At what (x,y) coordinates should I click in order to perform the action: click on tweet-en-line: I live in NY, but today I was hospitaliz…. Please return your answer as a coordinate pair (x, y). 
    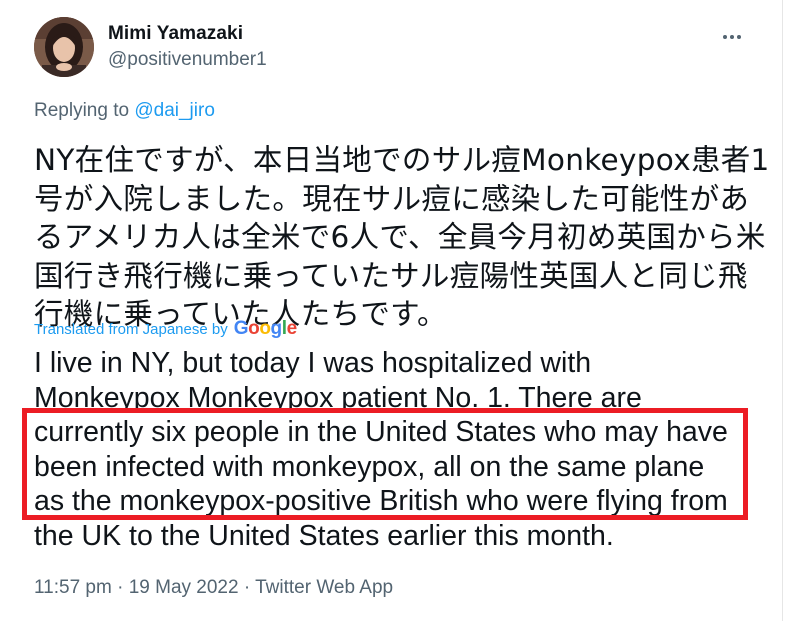
    Looking at the image, I should click on (313, 363).